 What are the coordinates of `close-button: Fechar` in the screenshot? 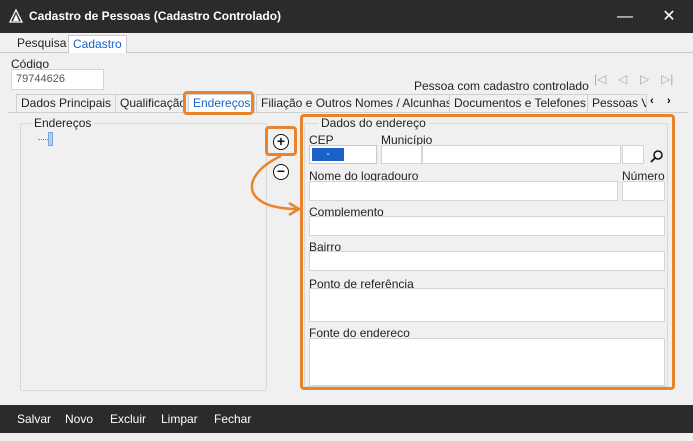 It's located at (232, 419).